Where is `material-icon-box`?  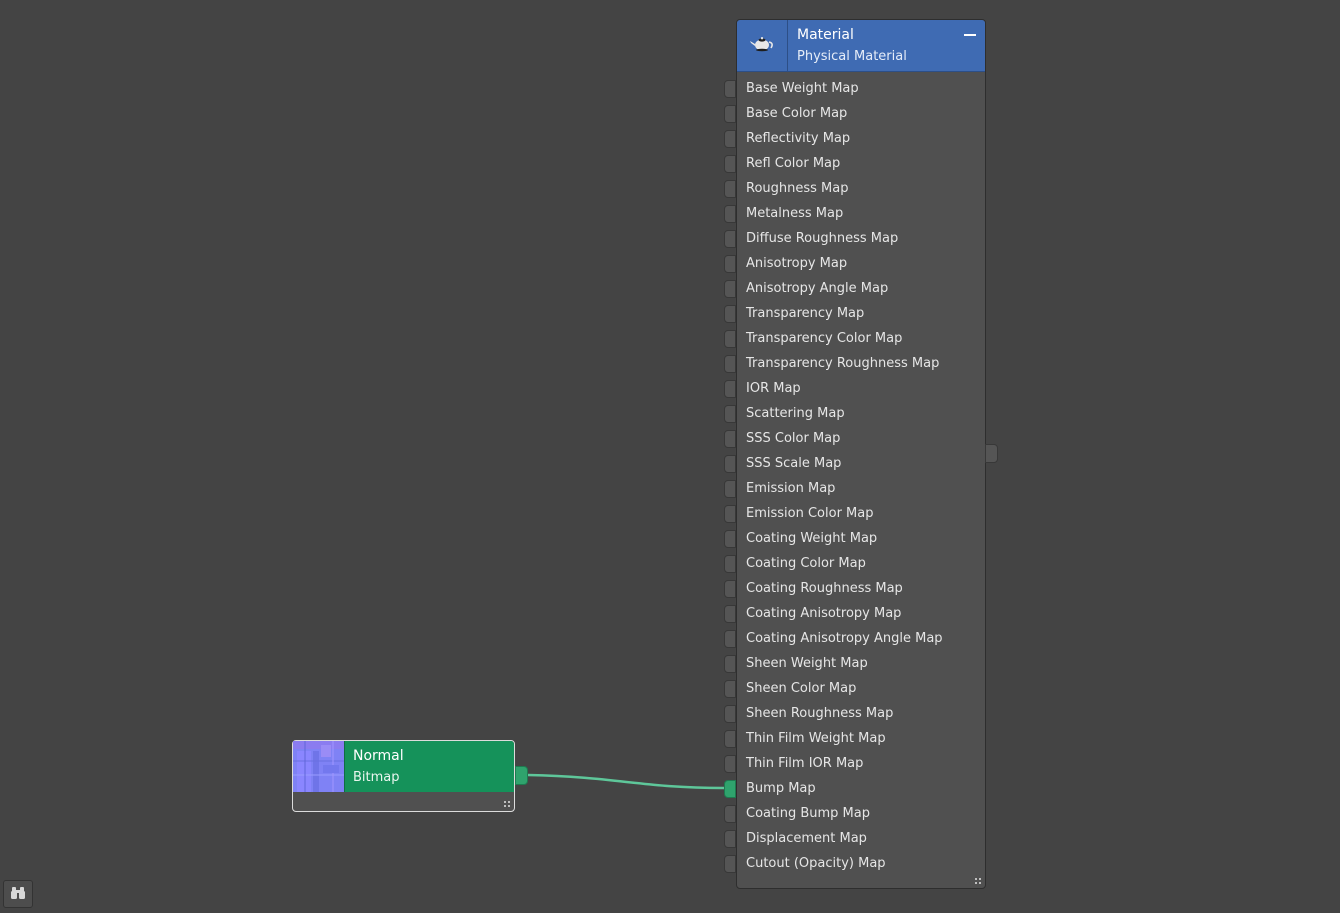
material-icon-box is located at coordinates (762, 45).